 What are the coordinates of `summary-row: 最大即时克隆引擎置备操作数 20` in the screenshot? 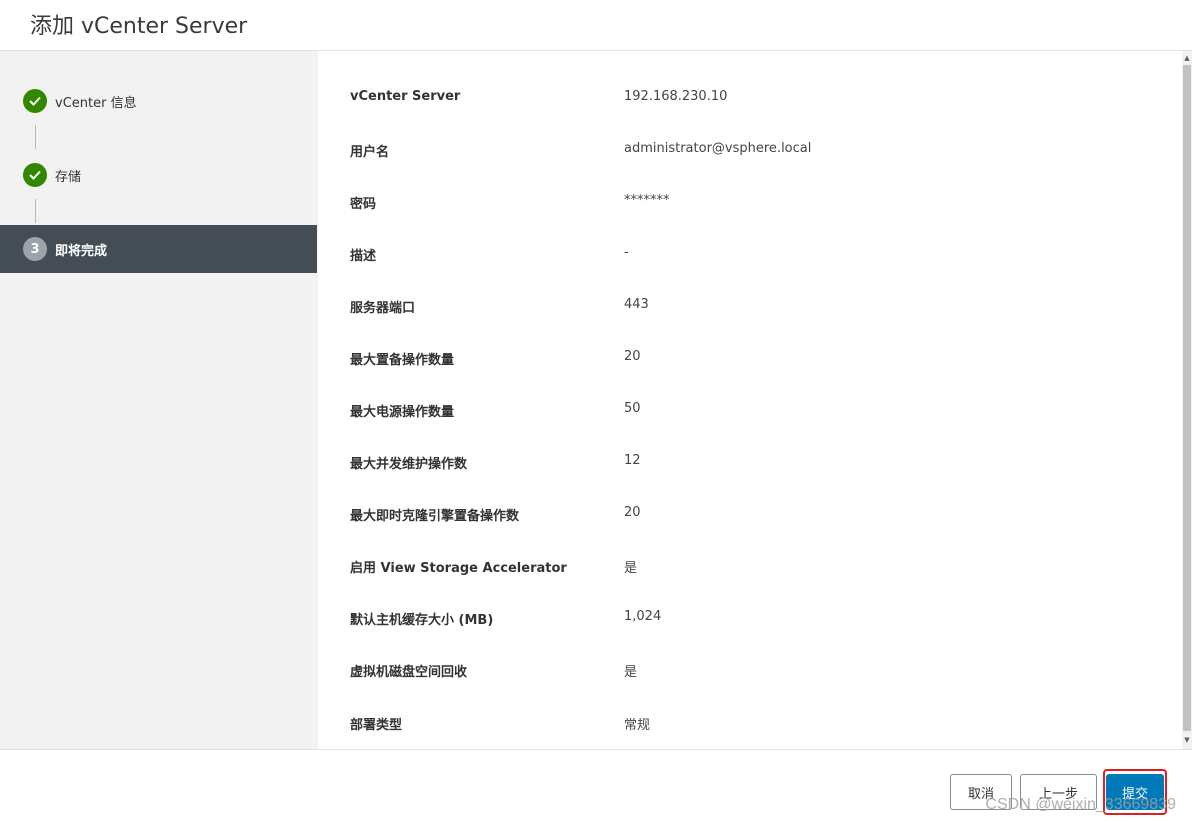 It's located at (750, 503).